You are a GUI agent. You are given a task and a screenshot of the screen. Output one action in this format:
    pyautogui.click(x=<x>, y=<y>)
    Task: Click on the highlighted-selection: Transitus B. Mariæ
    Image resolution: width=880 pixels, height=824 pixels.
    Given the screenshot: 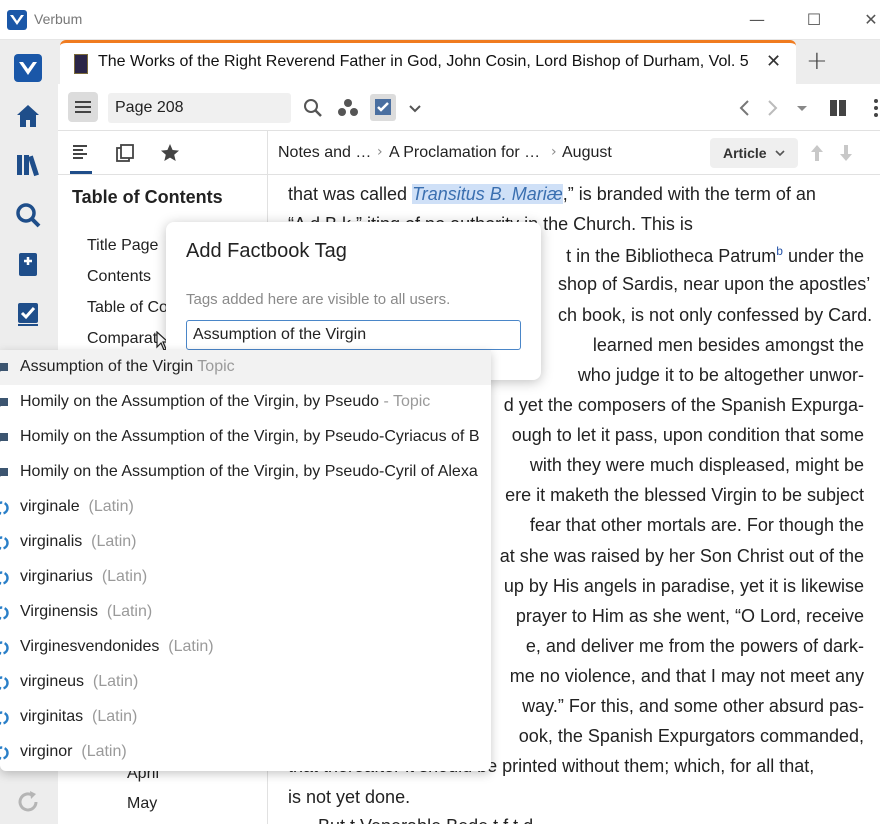 What is the action you would take?
    pyautogui.click(x=487, y=194)
    